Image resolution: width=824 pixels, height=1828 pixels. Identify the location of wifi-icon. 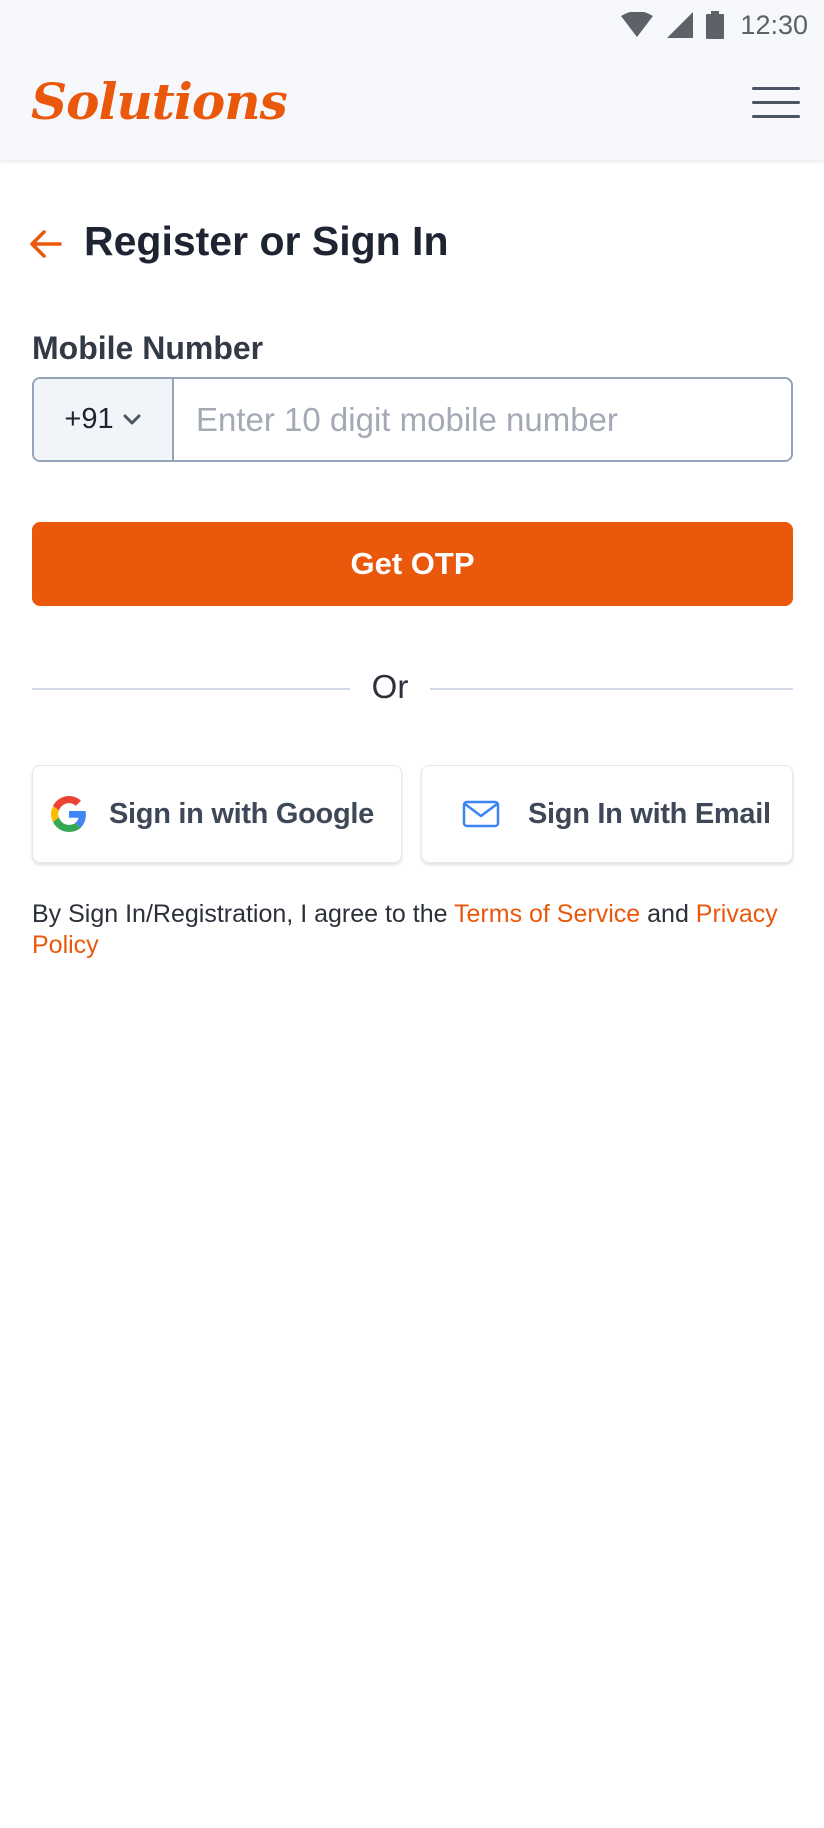
(637, 24).